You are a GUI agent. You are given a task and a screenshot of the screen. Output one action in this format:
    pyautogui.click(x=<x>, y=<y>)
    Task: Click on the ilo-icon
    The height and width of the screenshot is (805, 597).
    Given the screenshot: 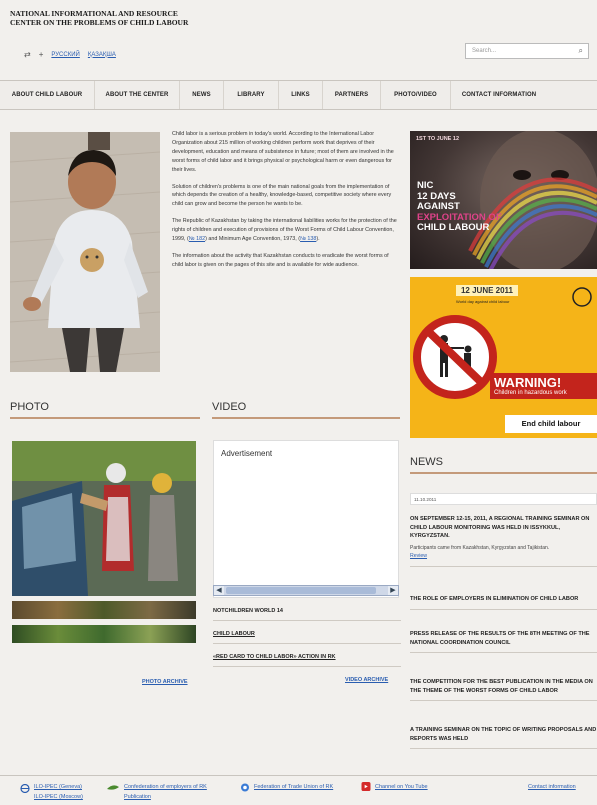 What is the action you would take?
    pyautogui.click(x=25, y=788)
    